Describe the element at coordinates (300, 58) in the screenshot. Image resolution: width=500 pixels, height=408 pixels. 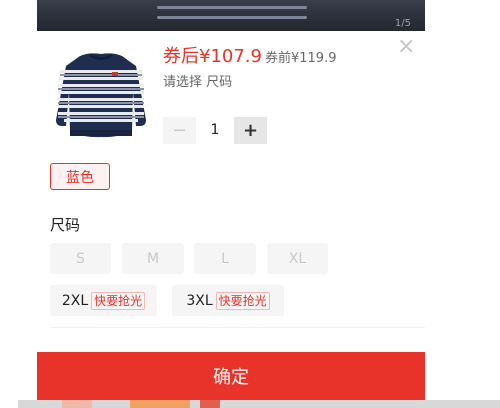
I see `original-price: 券前¥119.9` at that location.